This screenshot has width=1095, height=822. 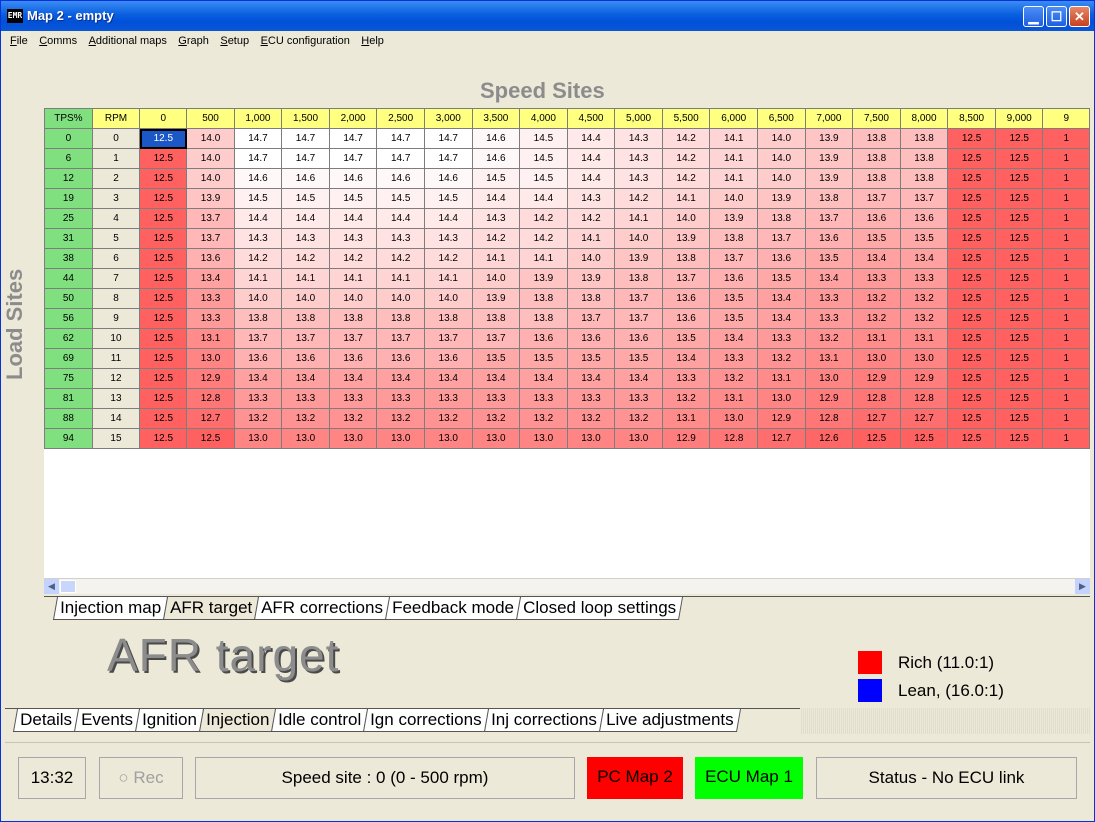 What do you see at coordinates (169, 720) in the screenshot?
I see `main-tab-ignition: Ignition` at bounding box center [169, 720].